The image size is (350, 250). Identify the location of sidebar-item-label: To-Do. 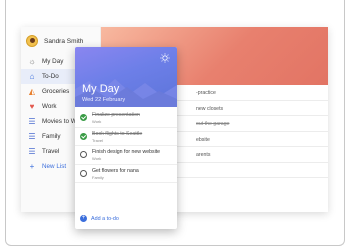
(50, 76).